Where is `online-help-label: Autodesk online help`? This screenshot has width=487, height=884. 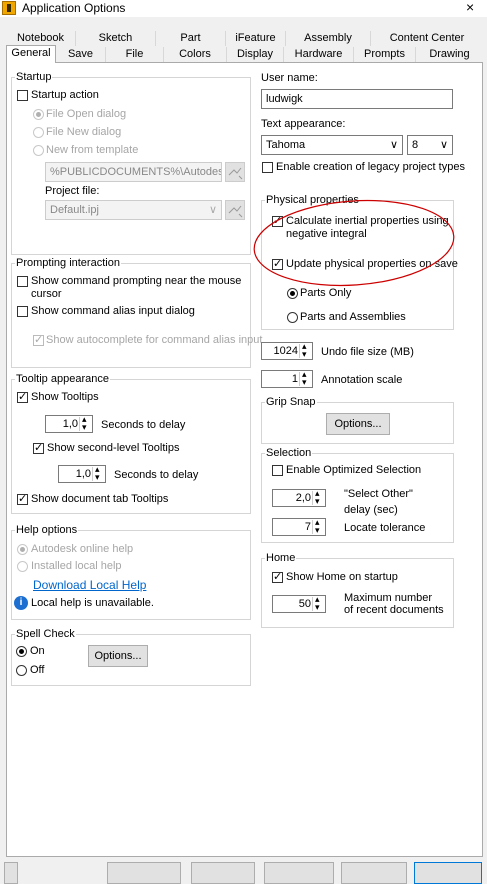 online-help-label: Autodesk online help is located at coordinates (82, 549).